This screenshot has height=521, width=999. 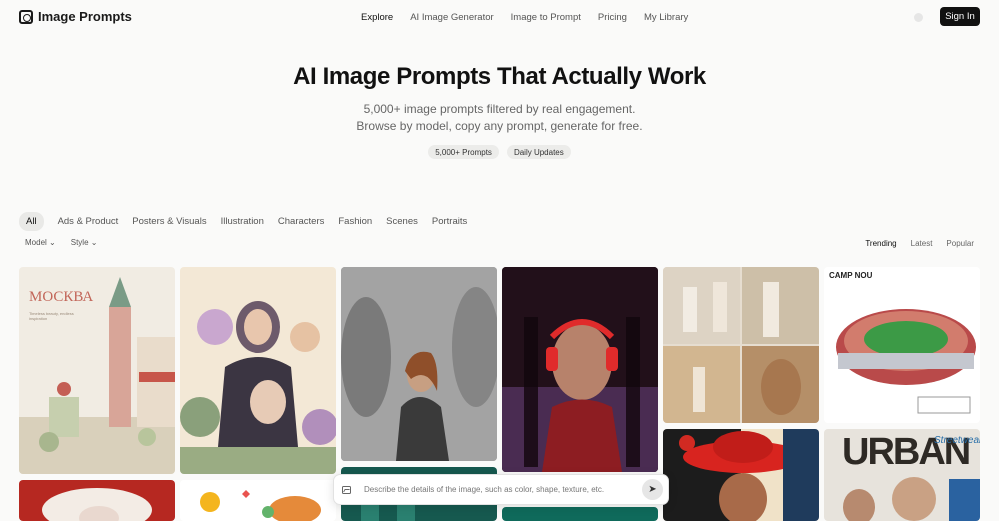 I want to click on send-icon: ➤, so click(x=652, y=489).